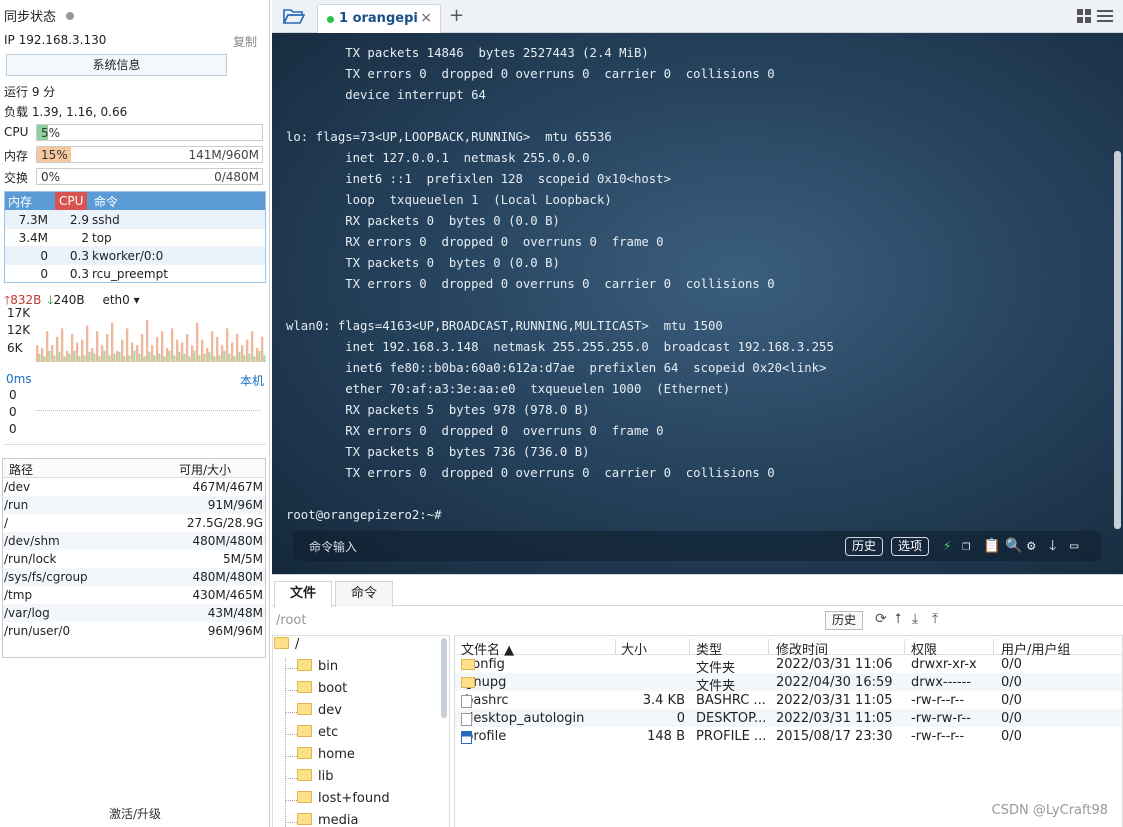 Image resolution: width=1123 pixels, height=827 pixels. Describe the element at coordinates (44, 256) in the screenshot. I see `proc-mem: 0` at that location.